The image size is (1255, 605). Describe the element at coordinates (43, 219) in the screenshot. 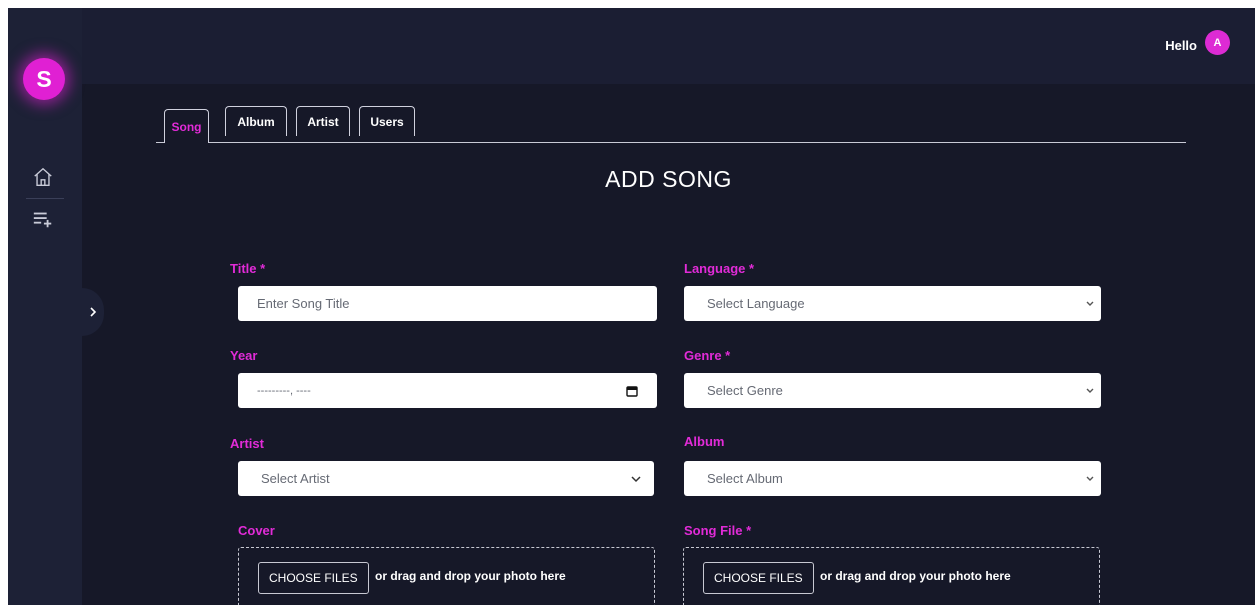

I see `add-playlist-icon` at that location.